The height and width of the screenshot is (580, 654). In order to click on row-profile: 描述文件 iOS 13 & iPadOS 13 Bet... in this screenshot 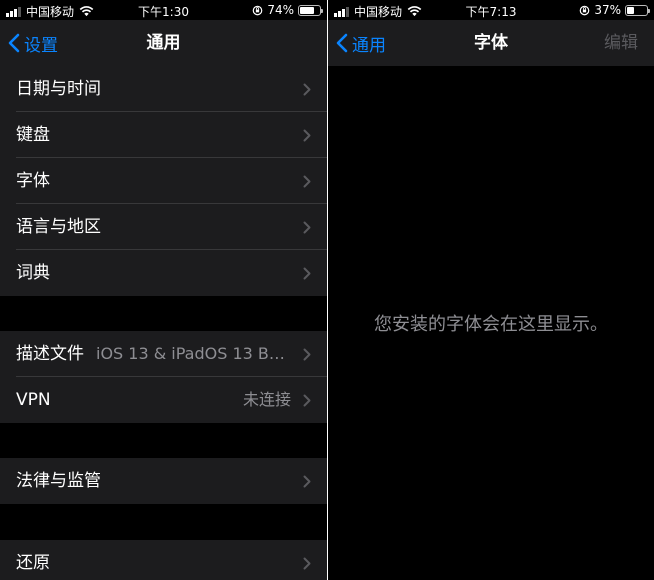, I will do `click(163, 354)`.